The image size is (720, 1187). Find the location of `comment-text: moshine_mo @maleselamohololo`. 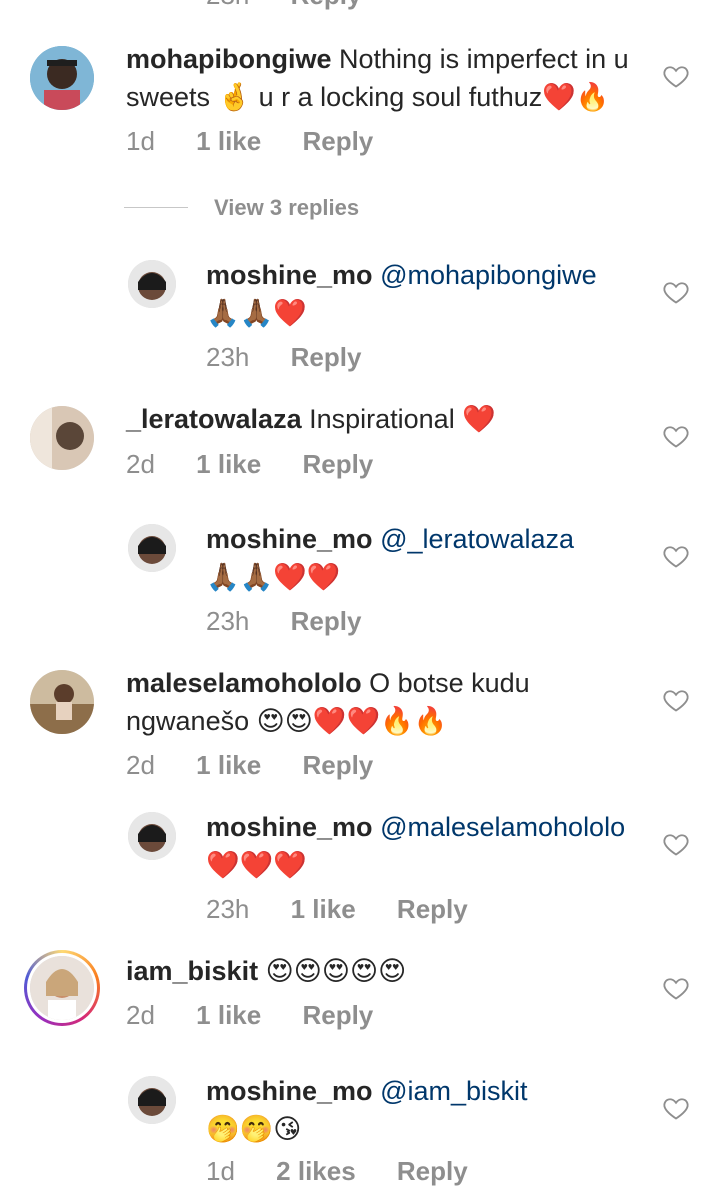

comment-text: moshine_mo @maleselamohololo is located at coordinates (415, 827).